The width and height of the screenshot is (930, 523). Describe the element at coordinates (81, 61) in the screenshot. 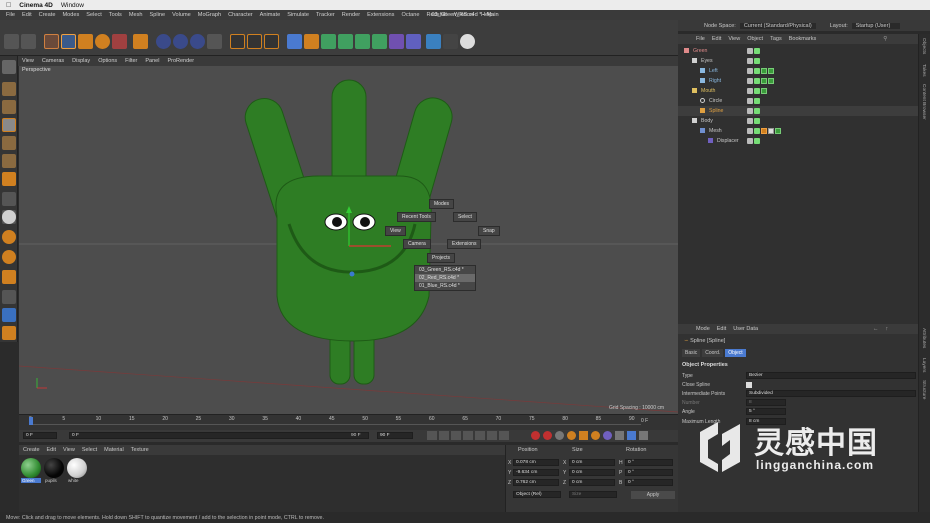

I see `vp-menu-display: Display` at that location.